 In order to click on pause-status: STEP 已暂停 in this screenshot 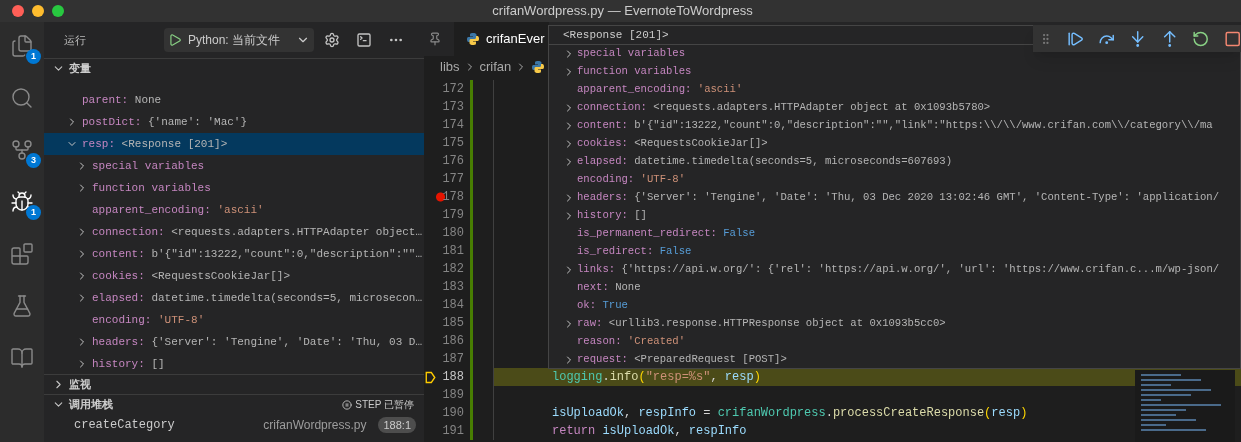, I will do `click(384, 405)`.